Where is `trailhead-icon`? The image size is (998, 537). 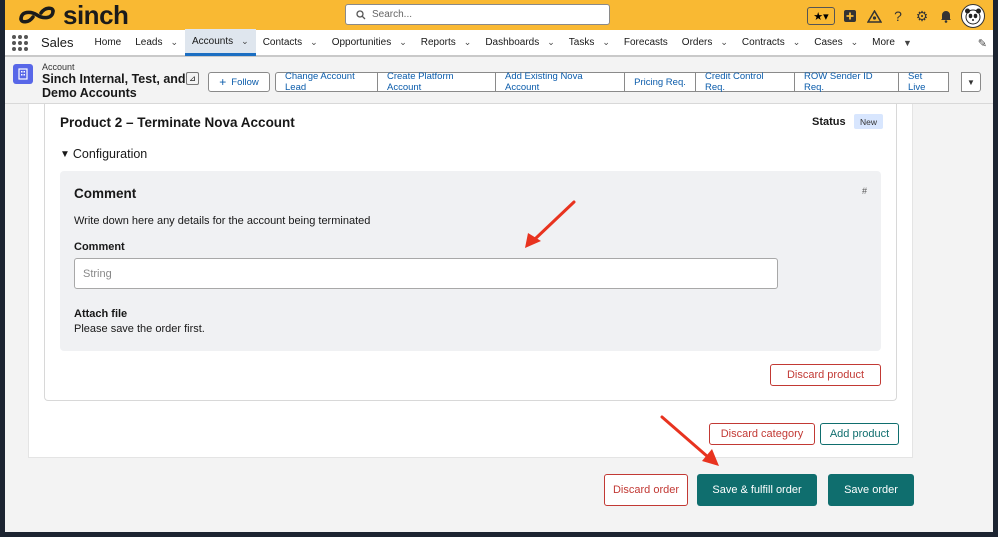 trailhead-icon is located at coordinates (874, 16).